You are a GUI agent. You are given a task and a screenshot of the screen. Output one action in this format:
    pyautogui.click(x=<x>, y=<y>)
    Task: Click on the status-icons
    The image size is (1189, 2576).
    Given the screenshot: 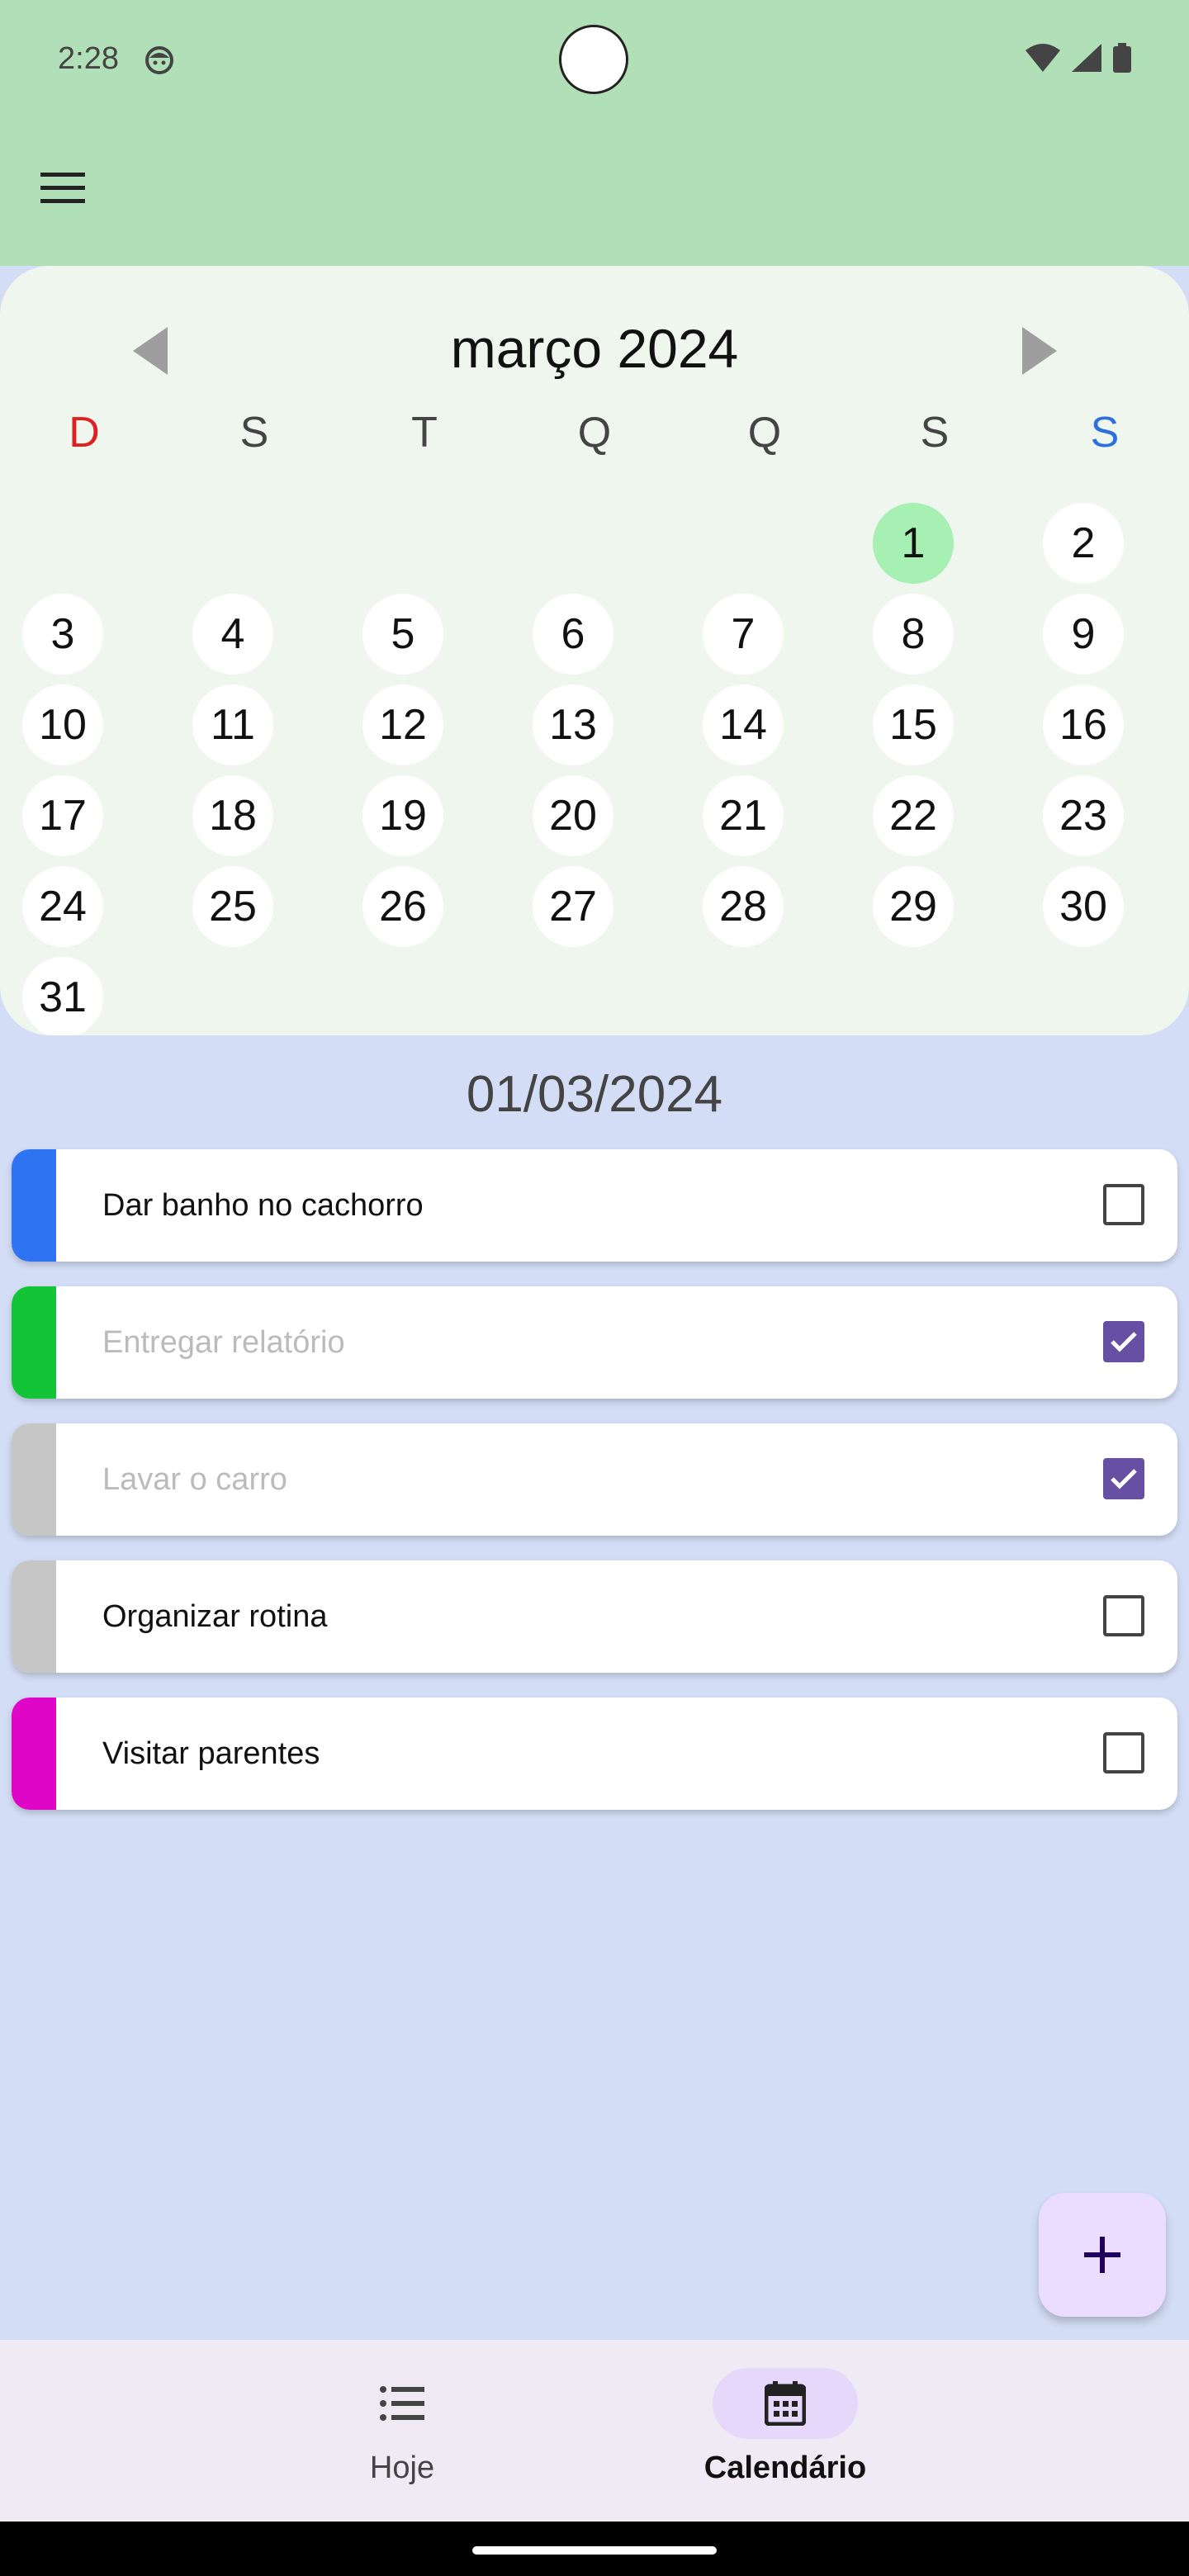 What is the action you would take?
    pyautogui.click(x=1078, y=58)
    